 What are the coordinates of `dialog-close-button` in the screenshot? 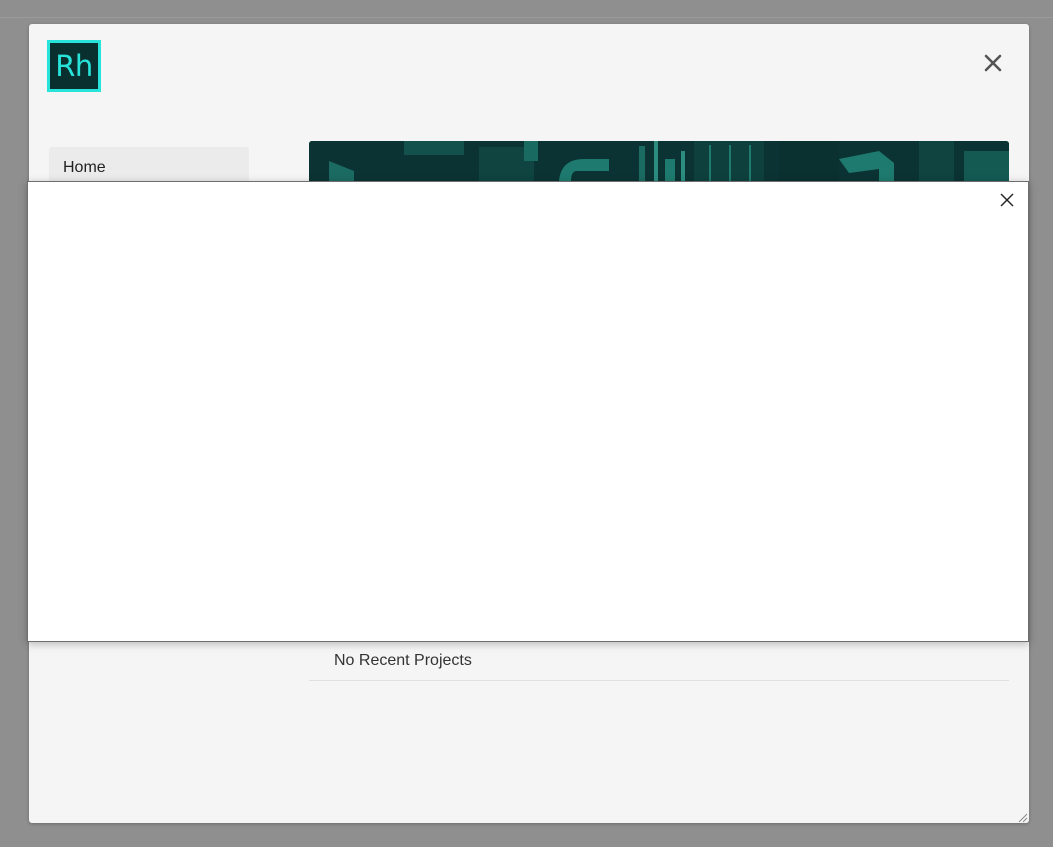 It's located at (1007, 200).